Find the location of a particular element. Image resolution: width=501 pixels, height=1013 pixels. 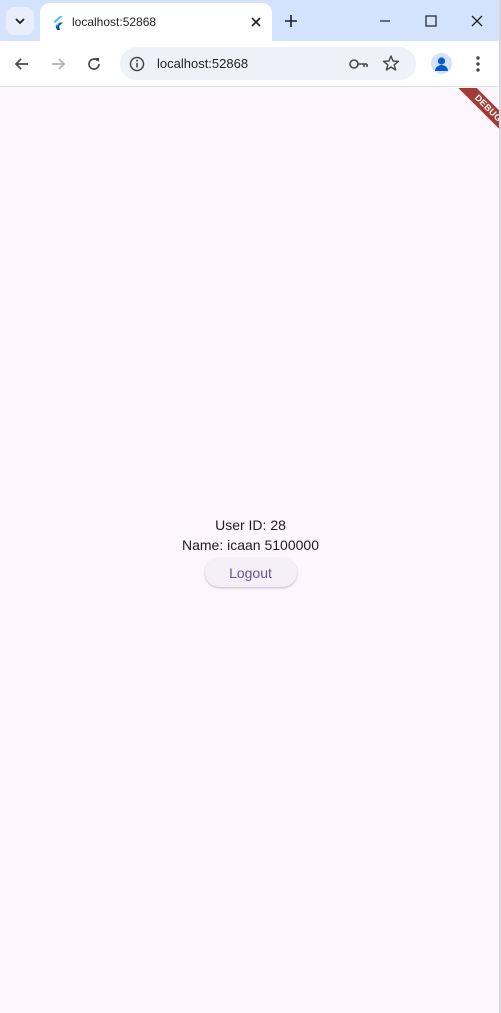

profile-avatar is located at coordinates (441, 63).